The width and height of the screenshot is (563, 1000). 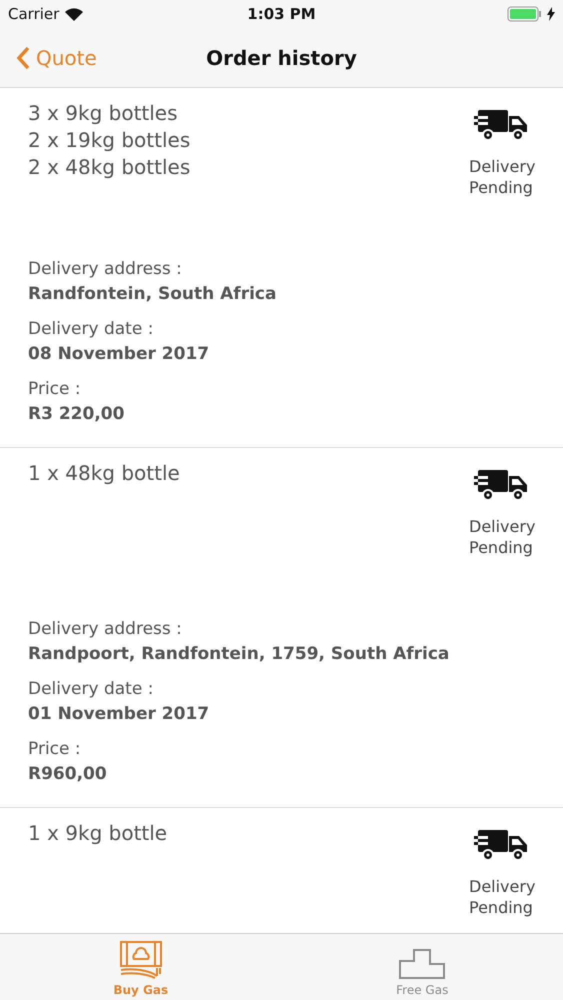 What do you see at coordinates (550, 14) in the screenshot?
I see `charging-icon` at bounding box center [550, 14].